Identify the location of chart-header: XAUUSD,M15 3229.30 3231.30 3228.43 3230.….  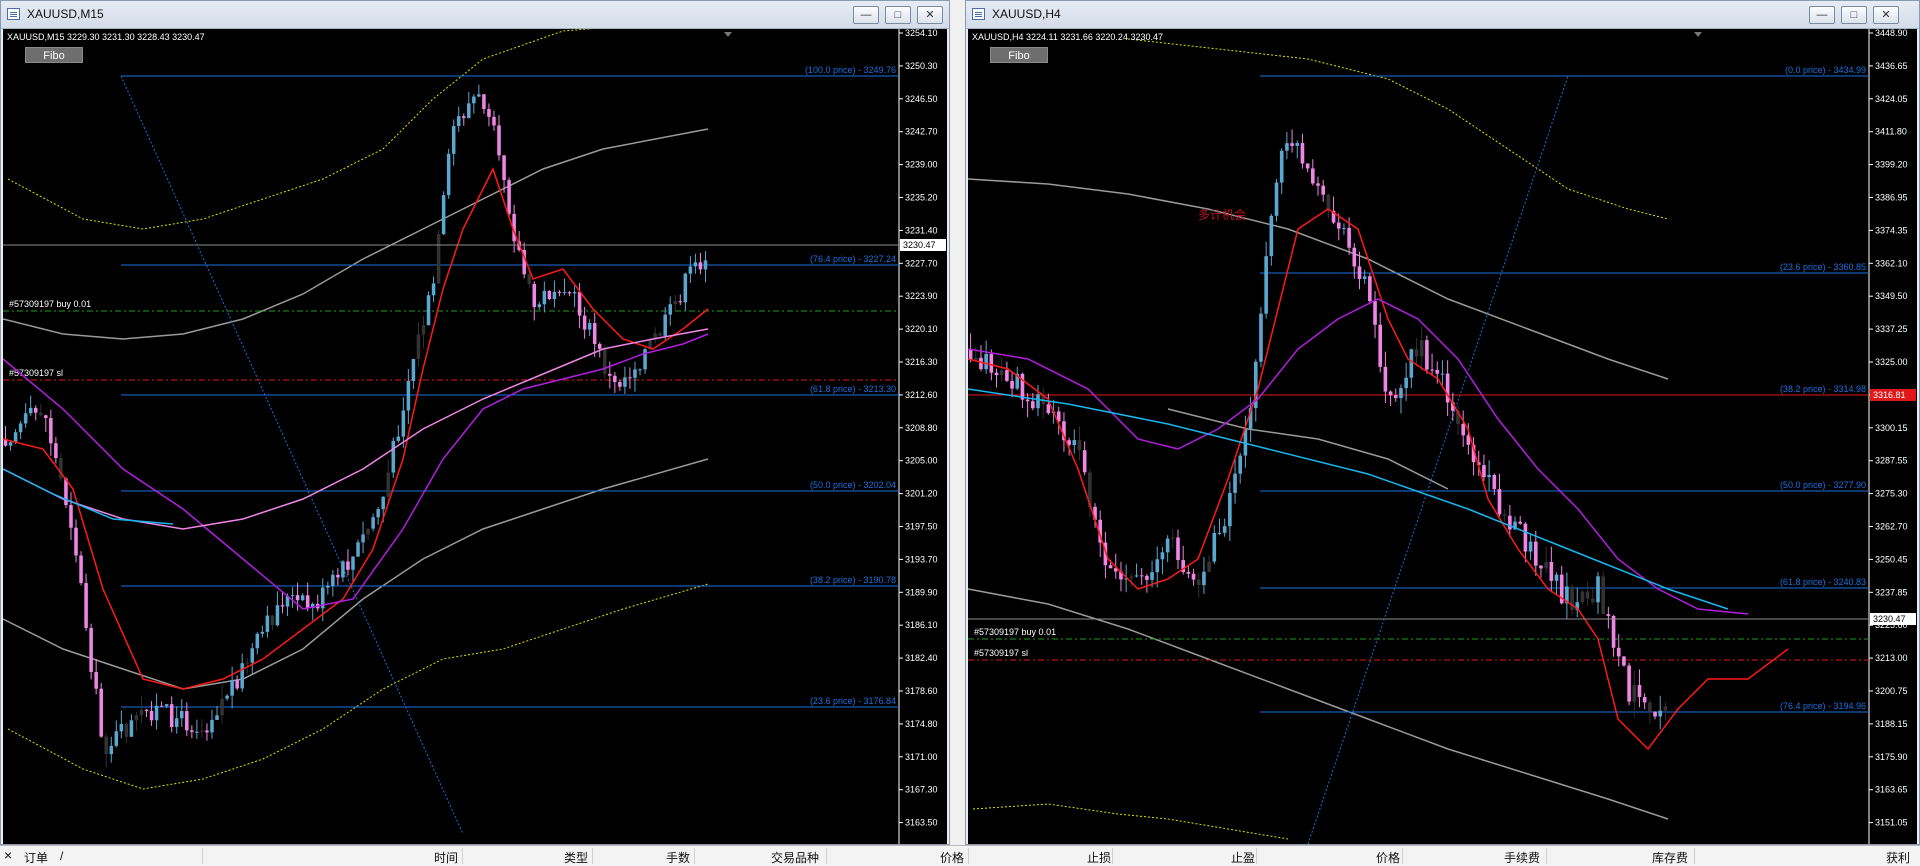
(106, 37).